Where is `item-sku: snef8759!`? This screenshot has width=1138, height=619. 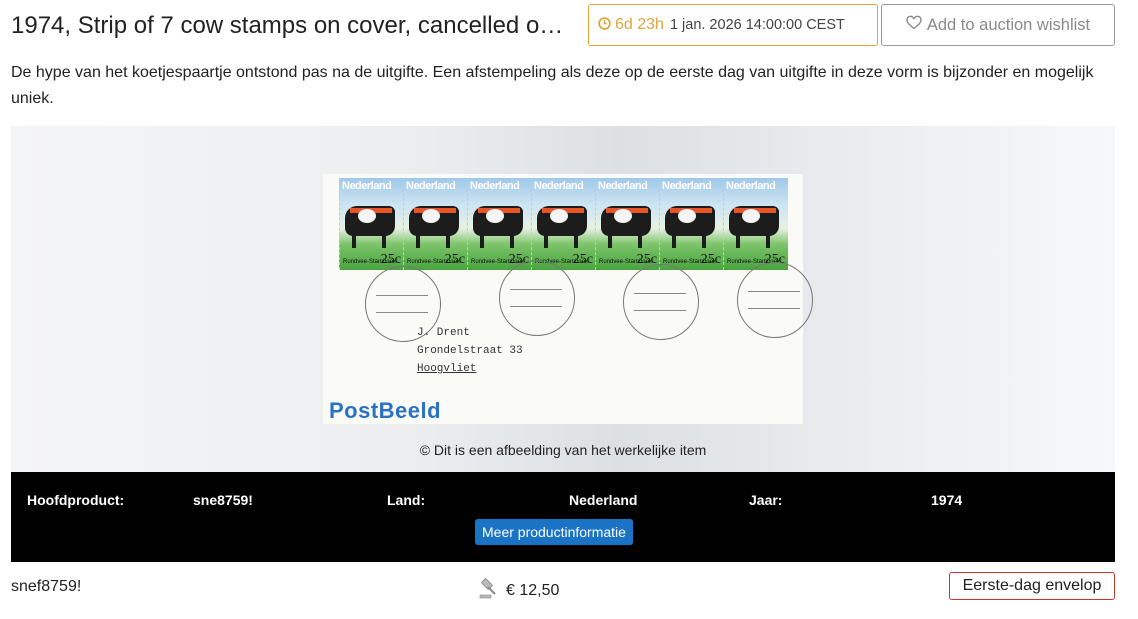
item-sku: snef8759! is located at coordinates (46, 586).